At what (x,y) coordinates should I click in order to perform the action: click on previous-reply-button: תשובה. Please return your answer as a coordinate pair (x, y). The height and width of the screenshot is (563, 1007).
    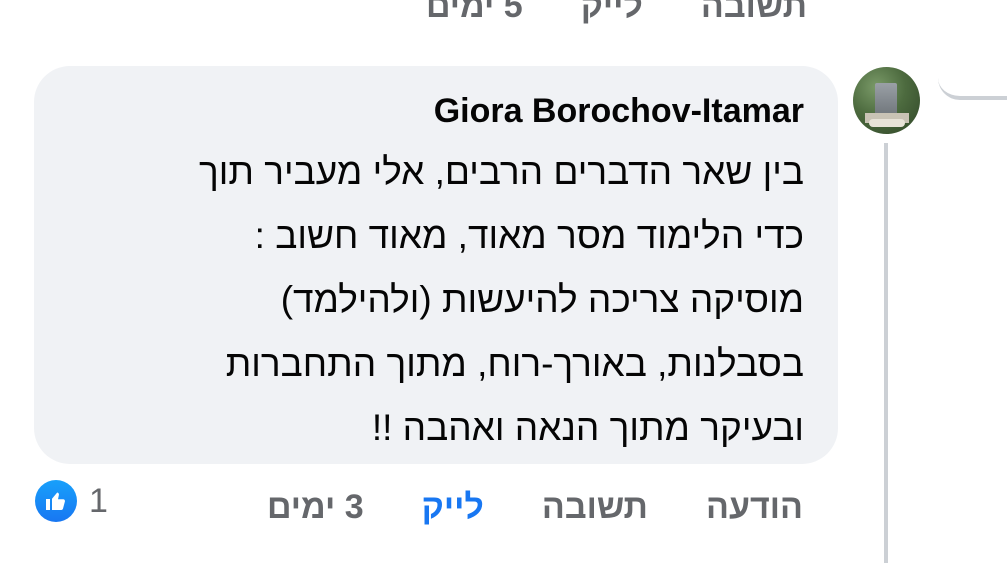
    Looking at the image, I should click on (754, 13).